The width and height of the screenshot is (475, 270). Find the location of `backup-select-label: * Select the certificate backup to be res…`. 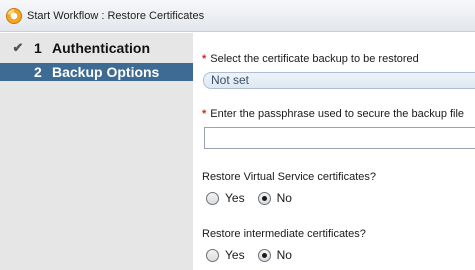

backup-select-label: * Select the certificate backup to be res… is located at coordinates (310, 59).